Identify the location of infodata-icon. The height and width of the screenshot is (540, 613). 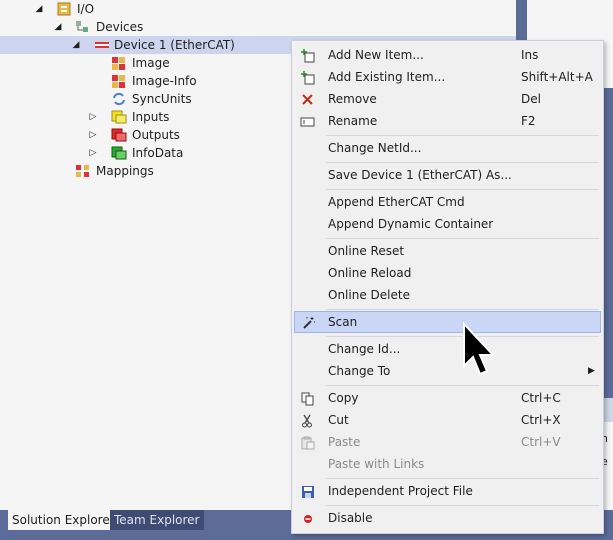
(119, 153).